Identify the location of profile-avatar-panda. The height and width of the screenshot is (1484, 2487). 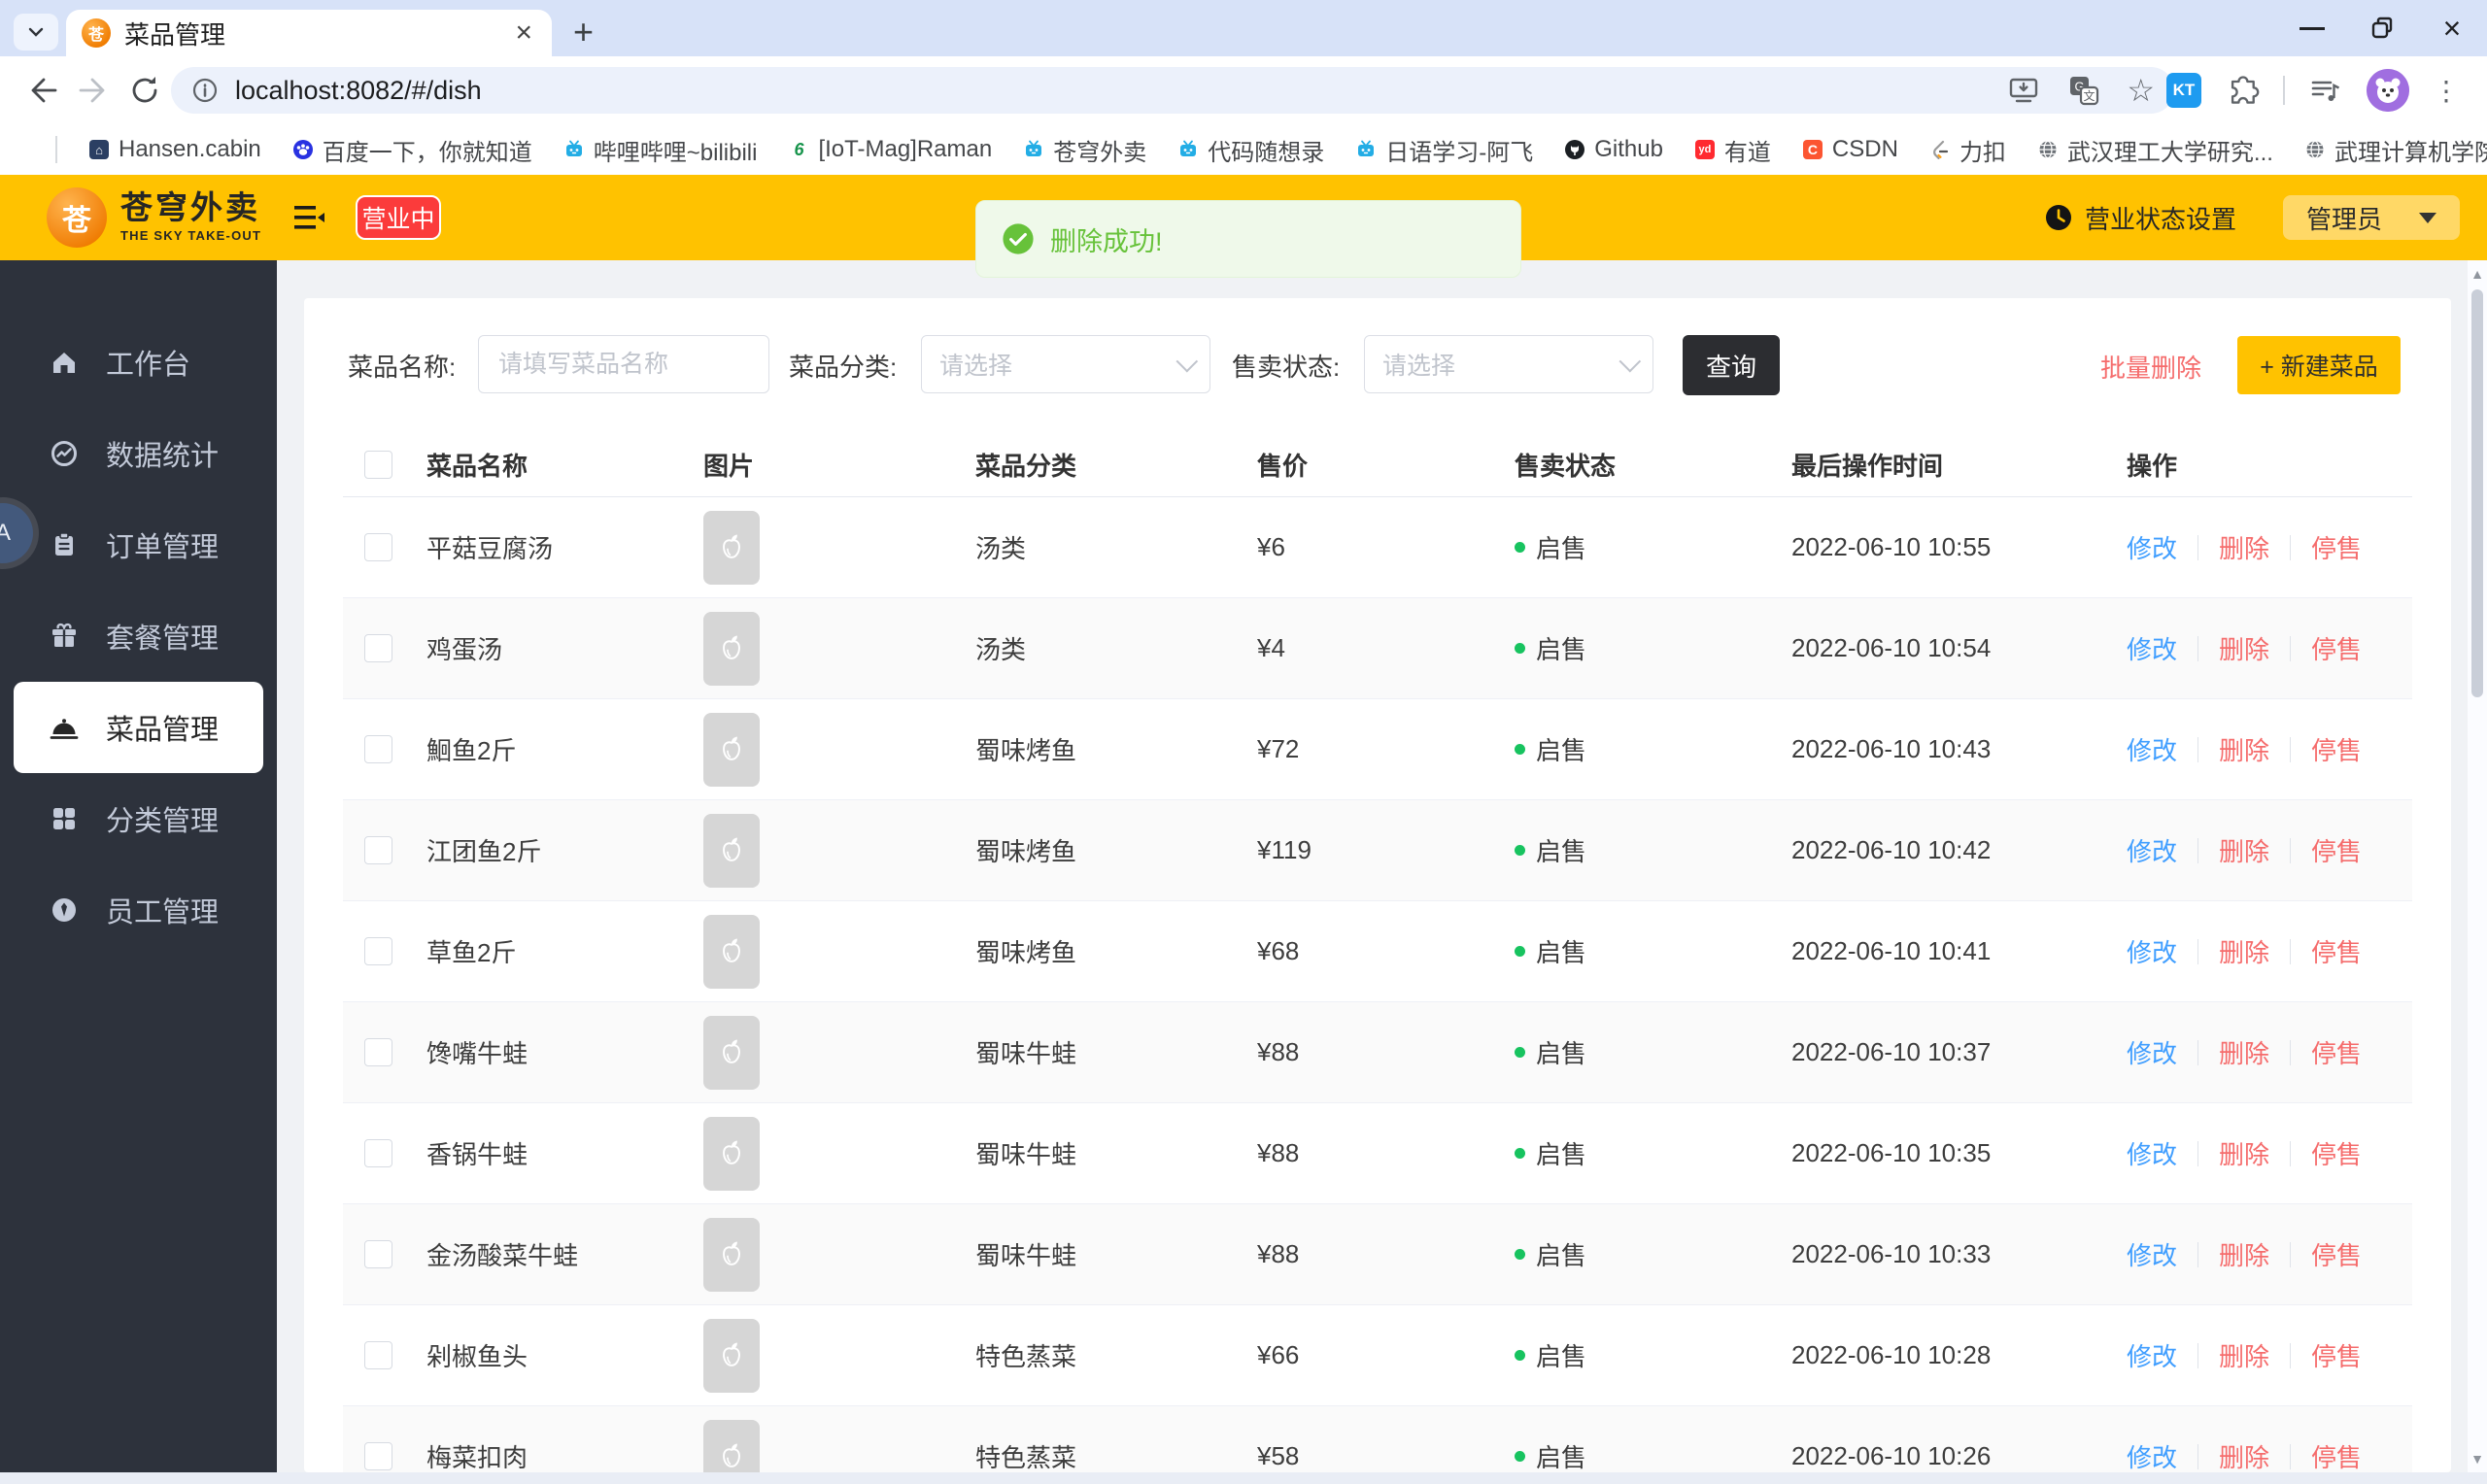
(2388, 90).